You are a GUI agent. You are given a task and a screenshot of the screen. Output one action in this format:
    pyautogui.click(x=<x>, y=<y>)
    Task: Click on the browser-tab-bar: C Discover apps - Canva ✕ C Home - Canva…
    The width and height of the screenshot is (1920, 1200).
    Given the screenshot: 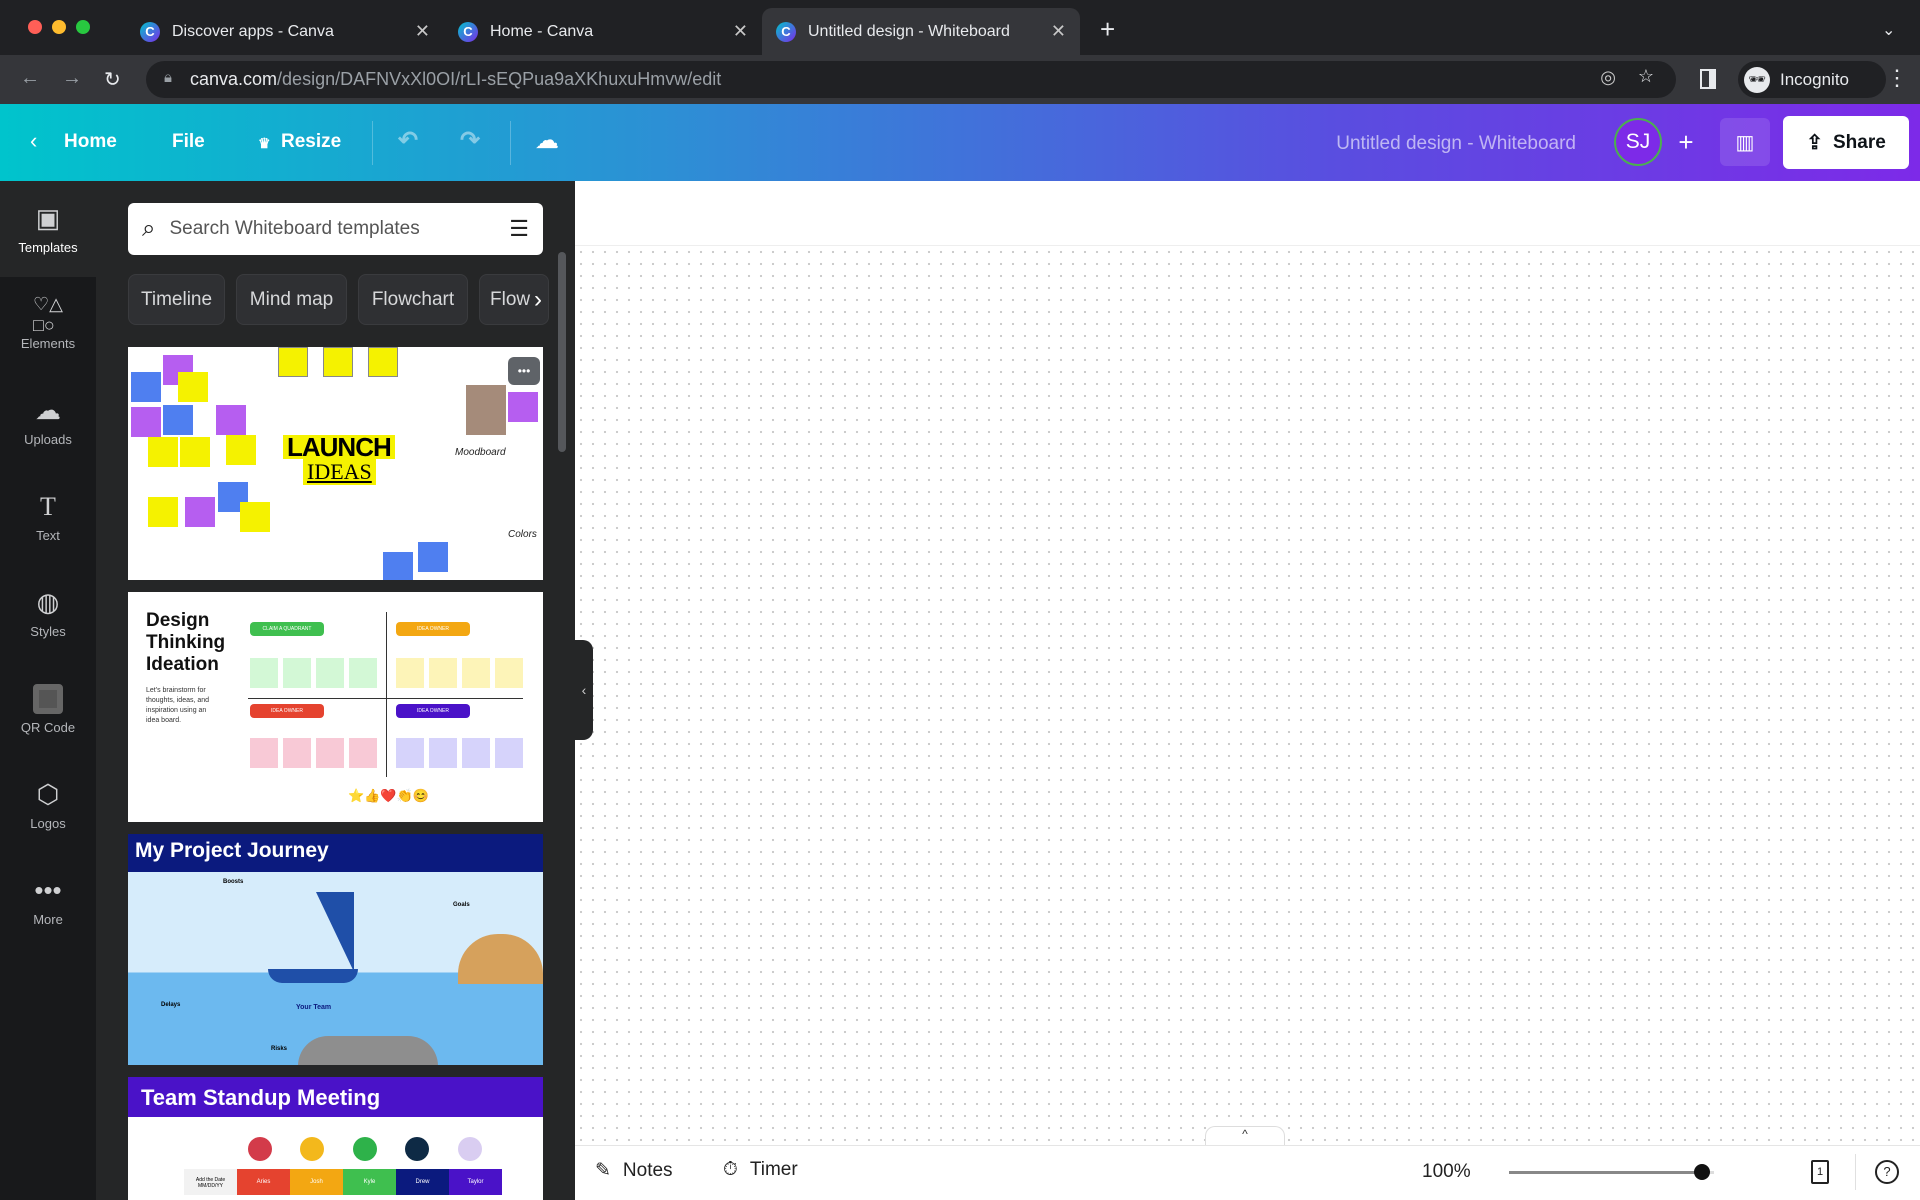 What is the action you would take?
    pyautogui.click(x=960, y=27)
    